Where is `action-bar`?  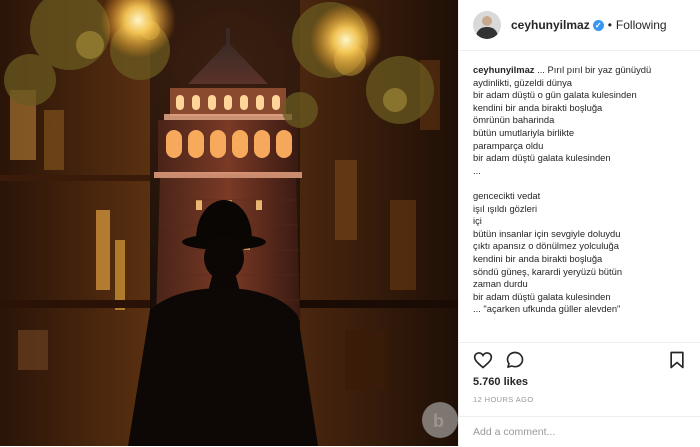 action-bar is located at coordinates (579, 358).